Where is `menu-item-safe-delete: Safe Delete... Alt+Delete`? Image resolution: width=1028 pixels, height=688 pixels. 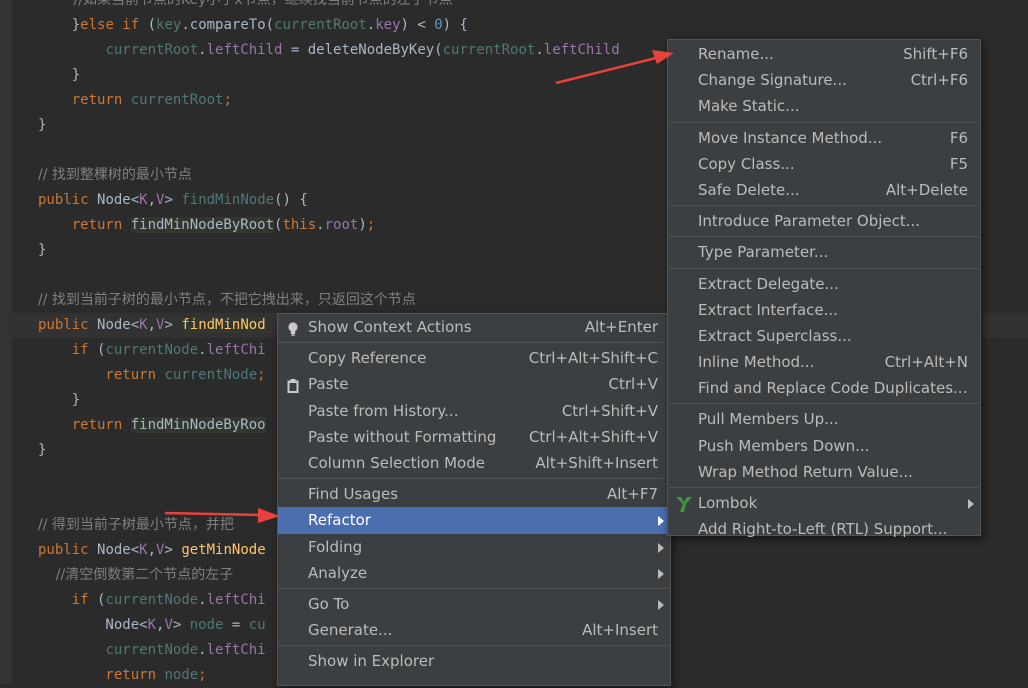 menu-item-safe-delete: Safe Delete... Alt+Delete is located at coordinates (824, 190).